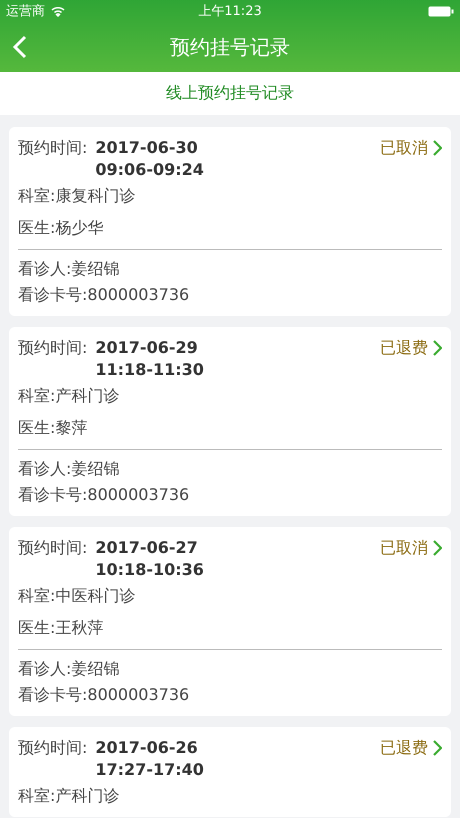 The height and width of the screenshot is (818, 460). What do you see at coordinates (230, 772) in the screenshot?
I see `record-card: 预约时间: 2017-06-26 17:27-17:40 已退费 科室:产科门诊` at bounding box center [230, 772].